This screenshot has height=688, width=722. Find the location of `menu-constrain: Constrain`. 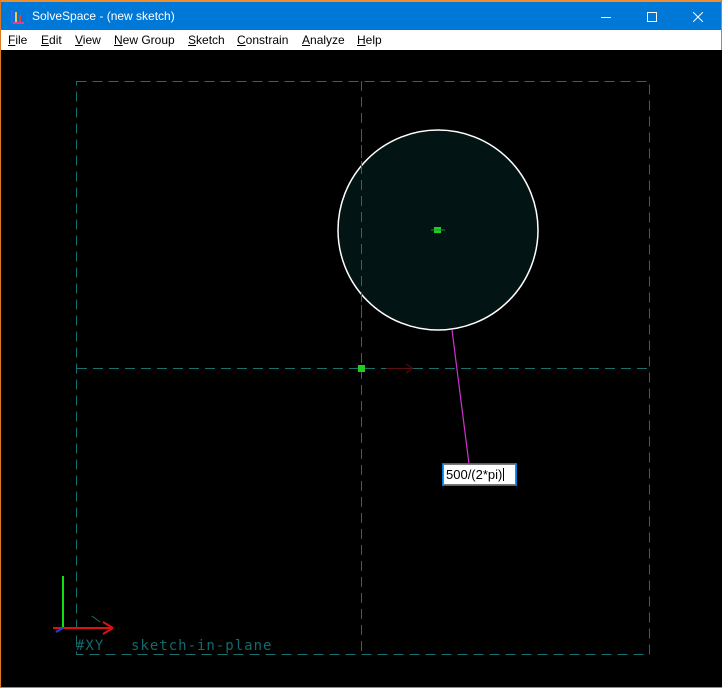

menu-constrain: Constrain is located at coordinates (262, 40).